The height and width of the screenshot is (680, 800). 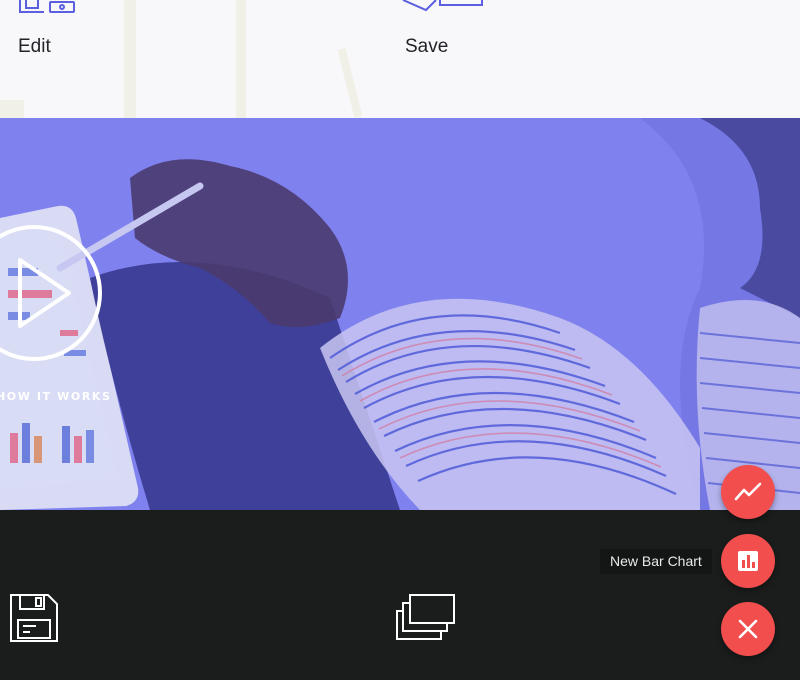 What do you see at coordinates (34, 46) in the screenshot?
I see `edit-label: Edit` at bounding box center [34, 46].